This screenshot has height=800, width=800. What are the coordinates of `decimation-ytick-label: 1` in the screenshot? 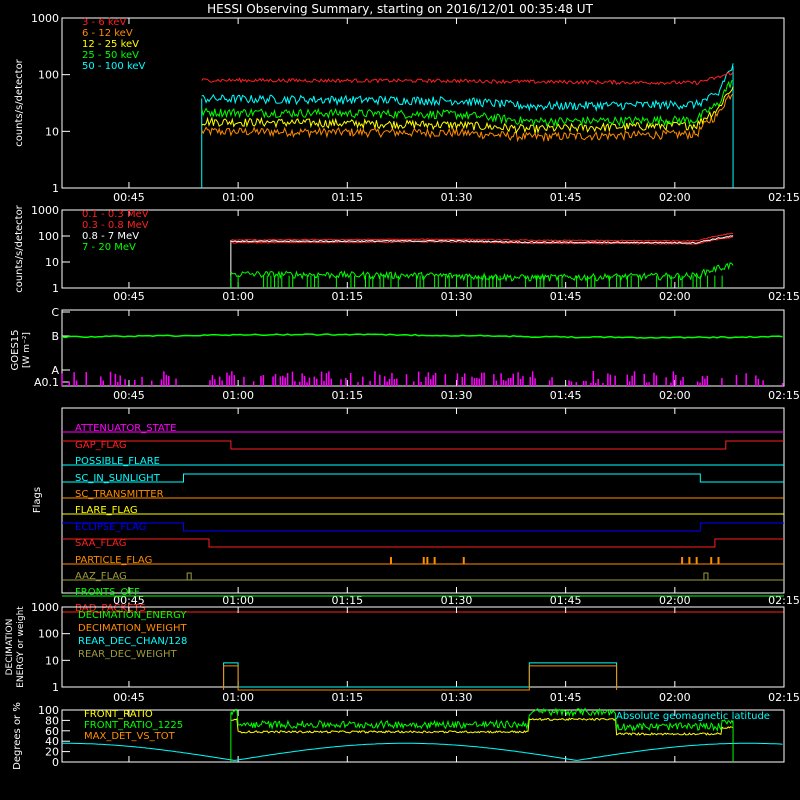 It's located at (55, 687).